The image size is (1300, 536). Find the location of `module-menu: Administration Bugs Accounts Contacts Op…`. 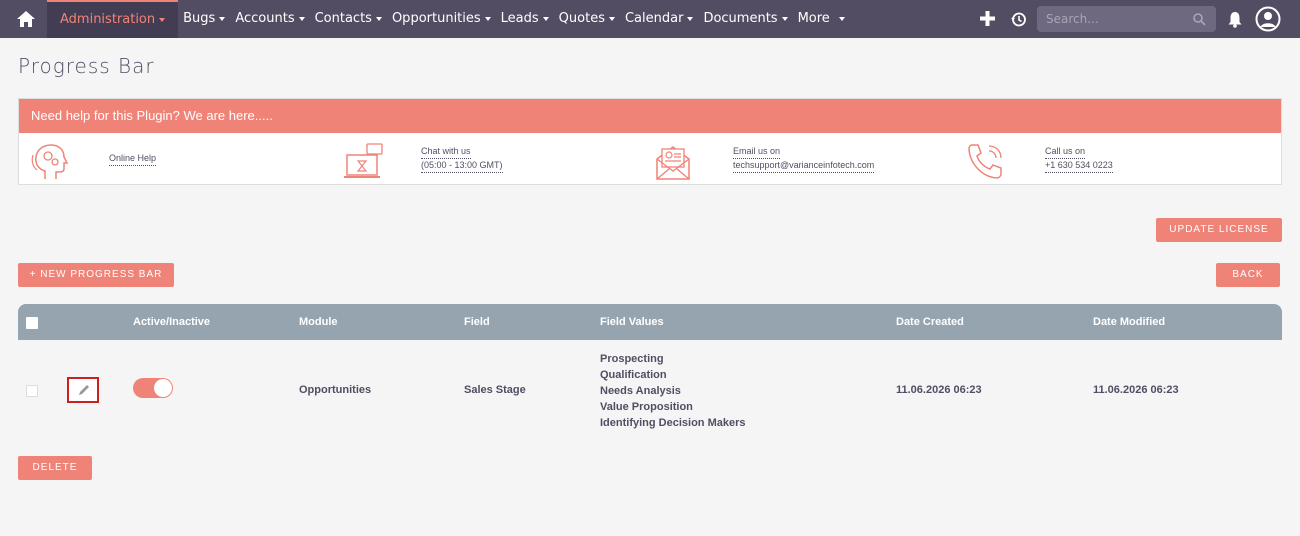

module-menu: Administration Bugs Accounts Contacts Op… is located at coordinates (448, 19).